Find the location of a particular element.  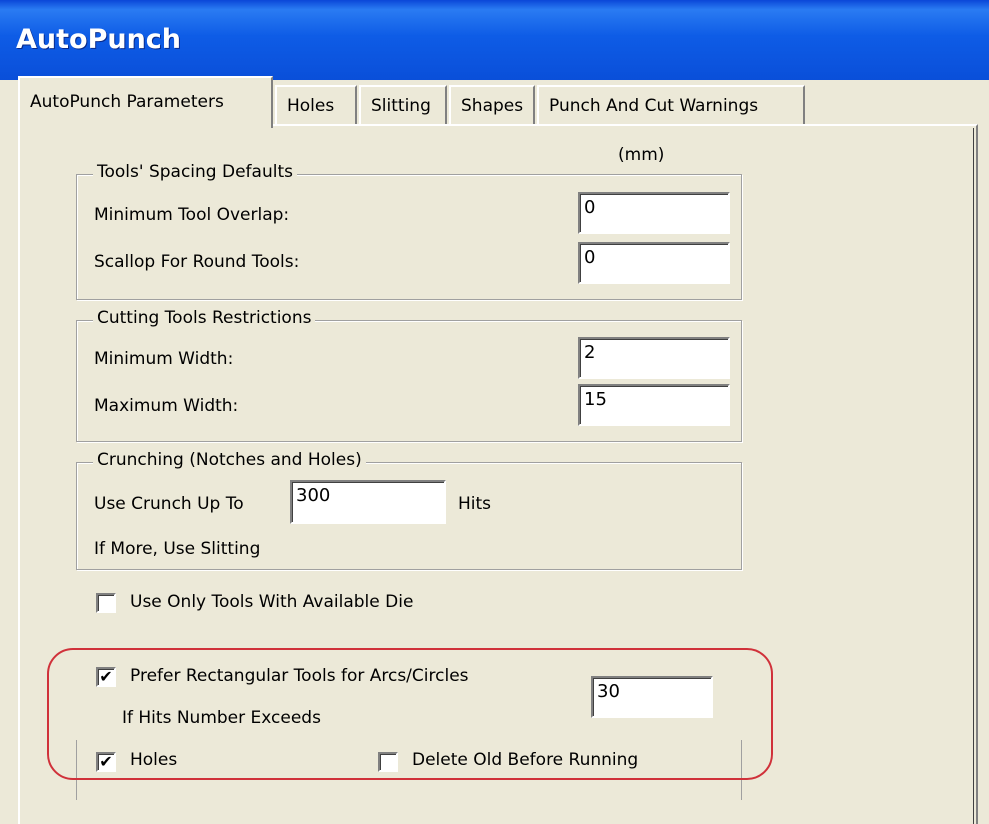

max-width-input: 15 is located at coordinates (654, 405).